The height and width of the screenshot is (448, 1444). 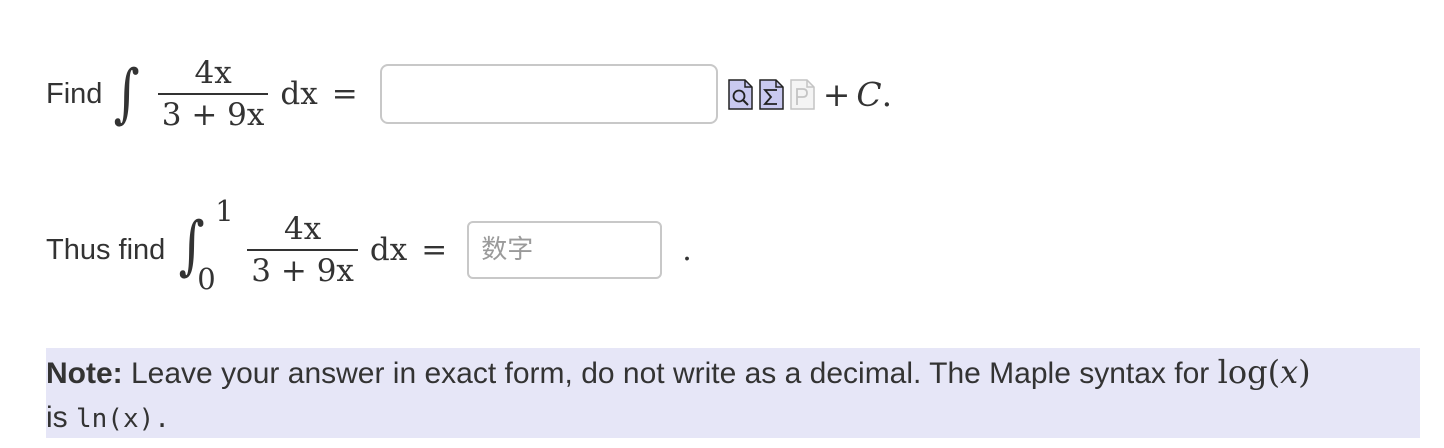 I want to click on answer-tools, so click(x=774, y=94).